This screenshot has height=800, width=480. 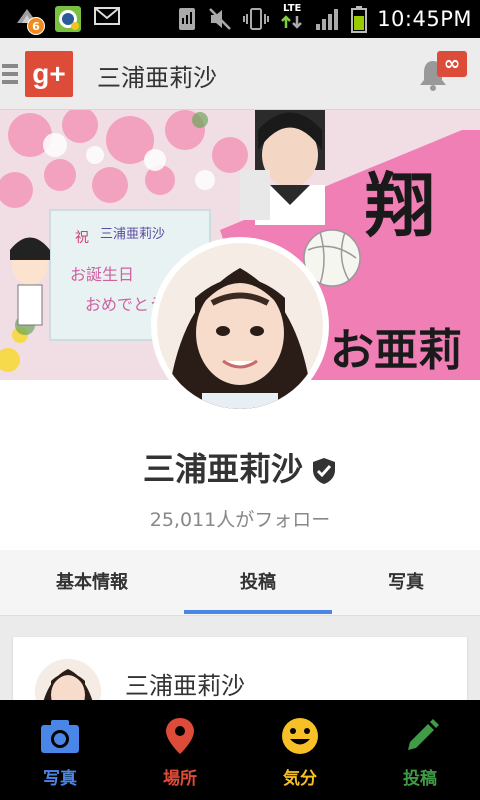 I want to click on action-post: 投稿, so click(x=420, y=750).